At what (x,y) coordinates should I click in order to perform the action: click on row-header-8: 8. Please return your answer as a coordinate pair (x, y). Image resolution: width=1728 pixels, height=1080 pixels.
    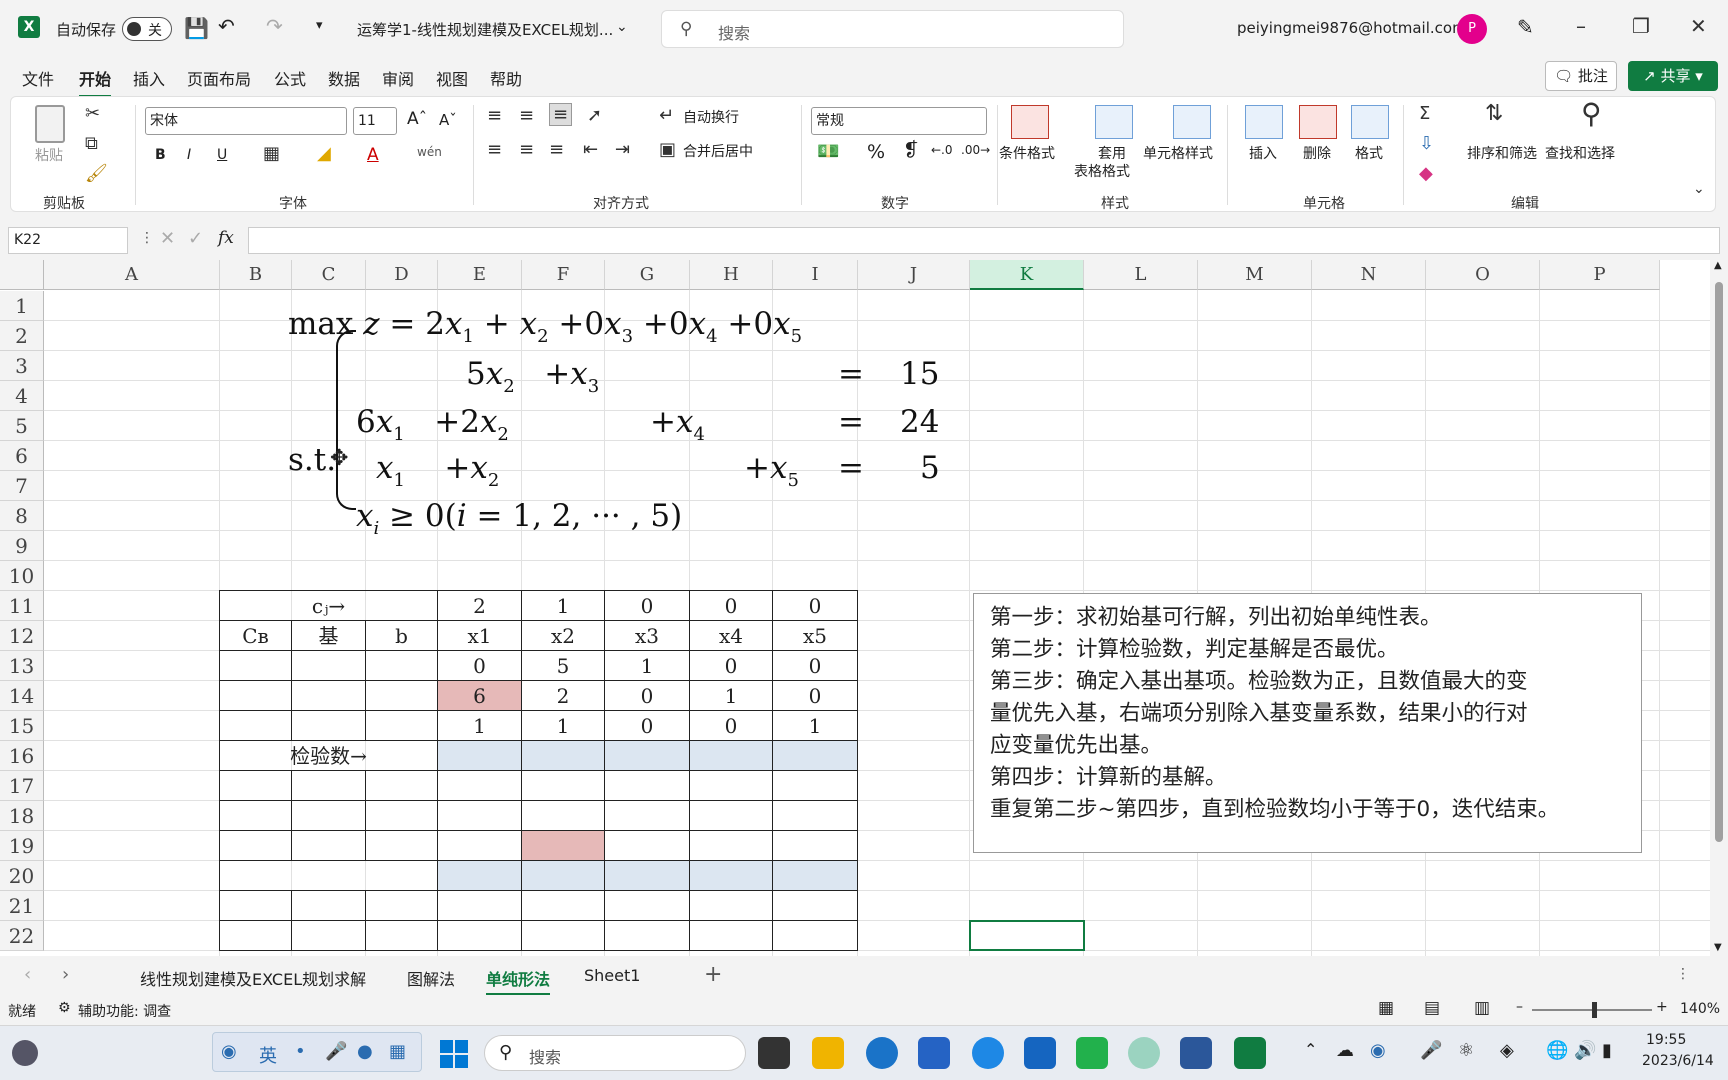
    Looking at the image, I should click on (22, 516).